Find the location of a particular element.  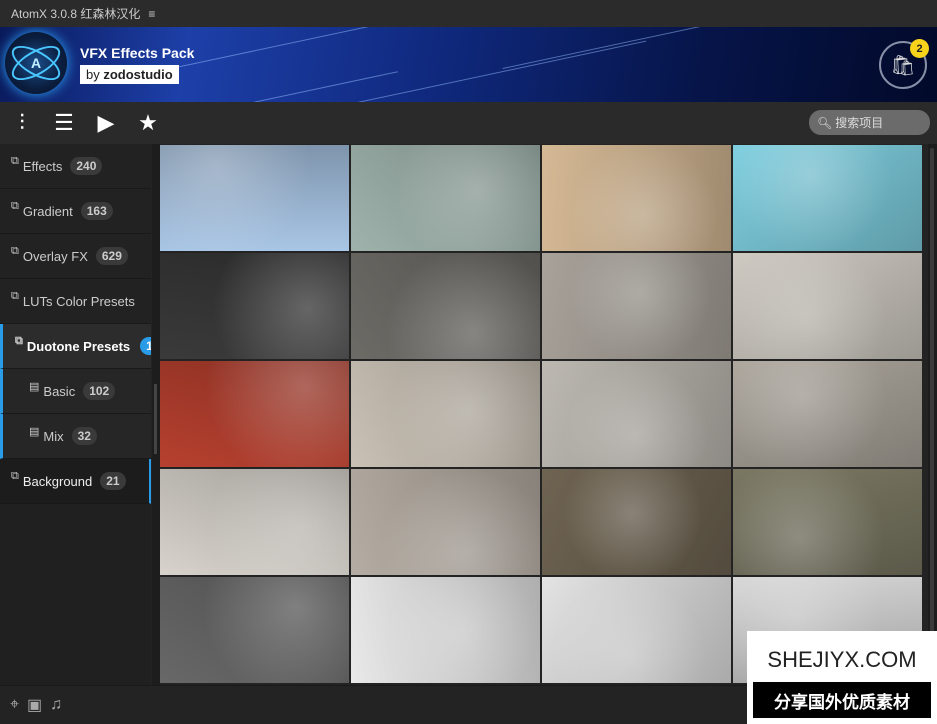

sliders-icon: ⫶ is located at coordinates (22, 123).